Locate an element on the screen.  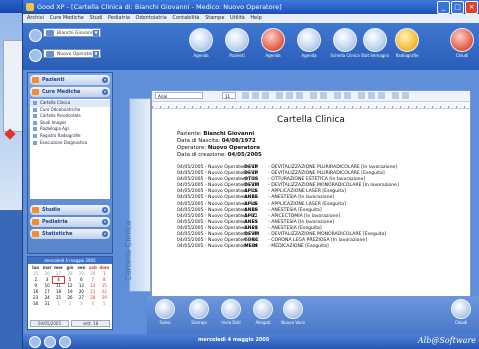
redo-icon is located at coordinates (405, 95).